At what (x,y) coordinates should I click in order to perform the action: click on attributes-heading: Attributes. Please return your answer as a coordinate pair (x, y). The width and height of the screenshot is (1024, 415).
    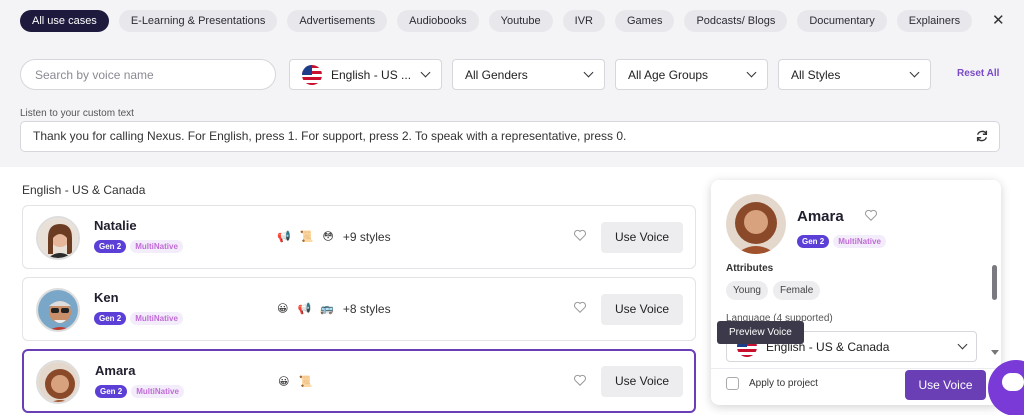
    Looking at the image, I should click on (750, 268).